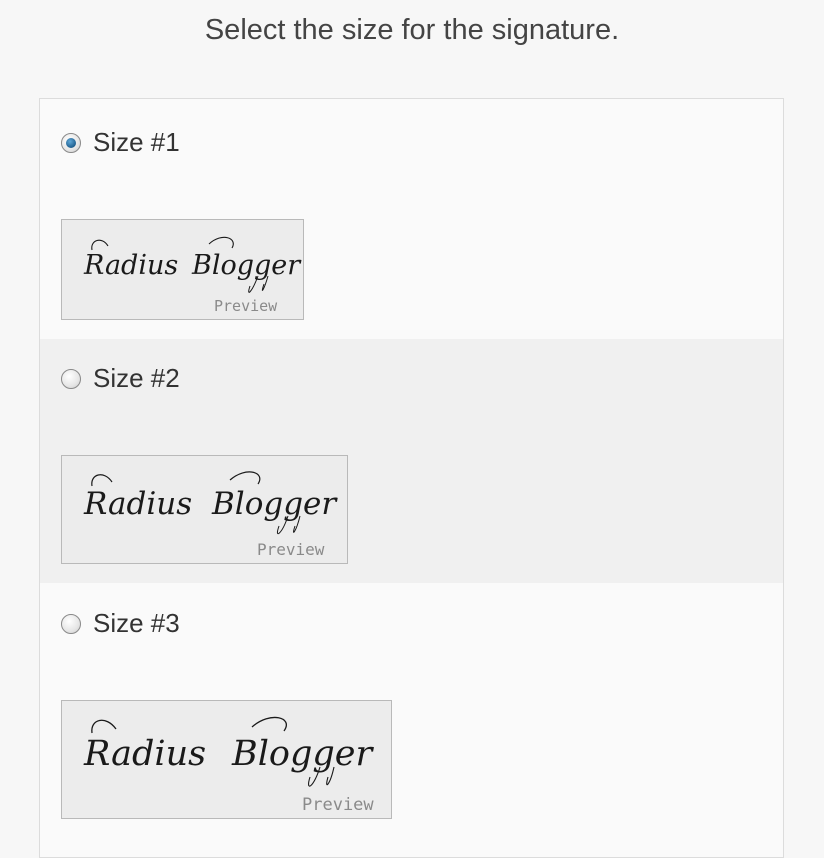 The width and height of the screenshot is (824, 858). Describe the element at coordinates (130, 265) in the screenshot. I see `size-1-signature-first: Radius` at that location.